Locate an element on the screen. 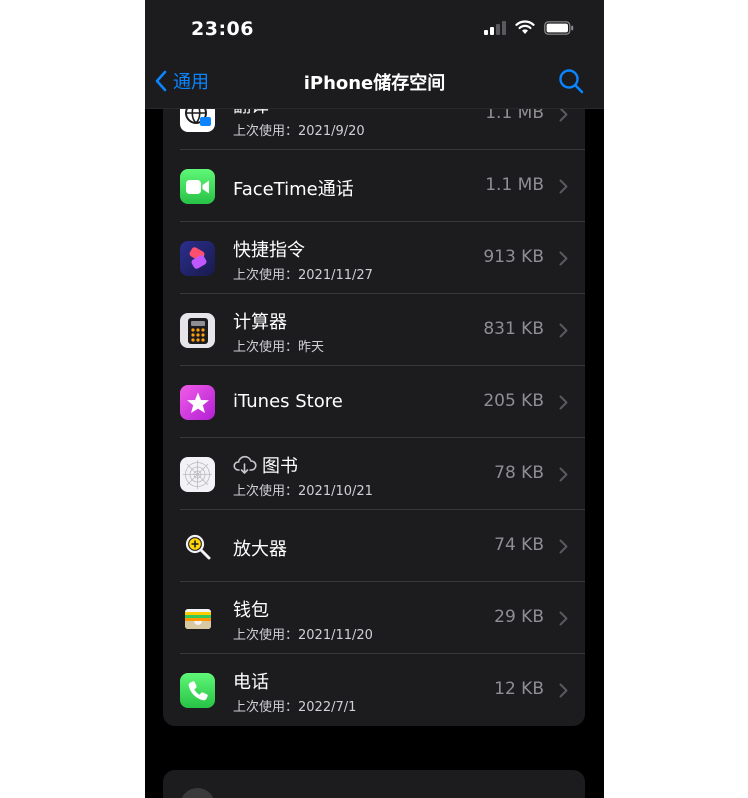 This screenshot has width=748, height=798. navigation-bar: 通用 iPhone储存空间 is located at coordinates (374, 82).